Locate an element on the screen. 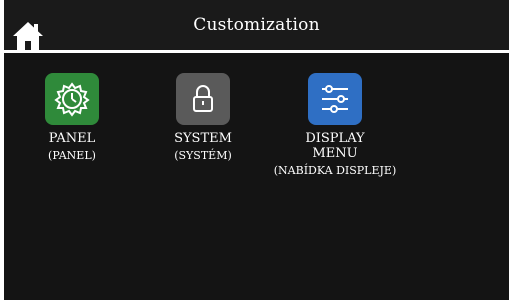  gear-icon is located at coordinates (72, 99).